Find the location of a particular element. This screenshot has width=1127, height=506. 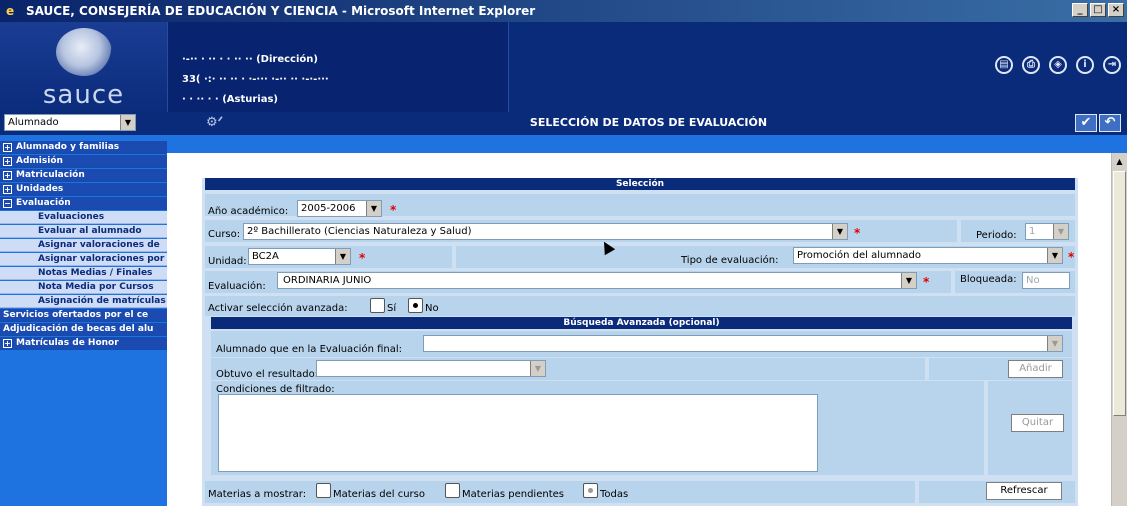

print-icon: ⎙ is located at coordinates (1031, 65).